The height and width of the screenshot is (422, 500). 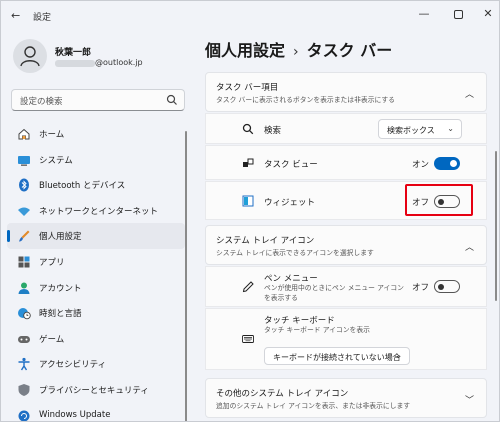 I want to click on wifi-icon, so click(x=24, y=211).